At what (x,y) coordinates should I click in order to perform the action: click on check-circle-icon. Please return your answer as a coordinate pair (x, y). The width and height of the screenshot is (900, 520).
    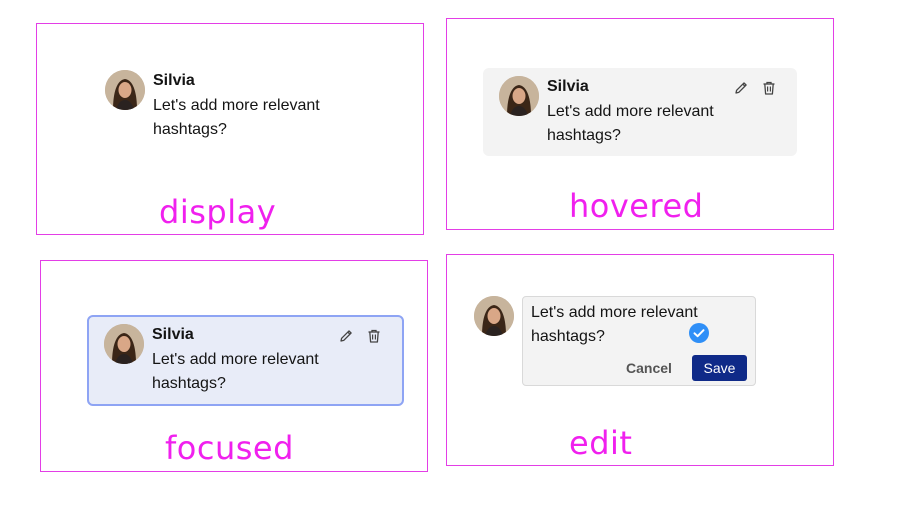
    Looking at the image, I should click on (699, 333).